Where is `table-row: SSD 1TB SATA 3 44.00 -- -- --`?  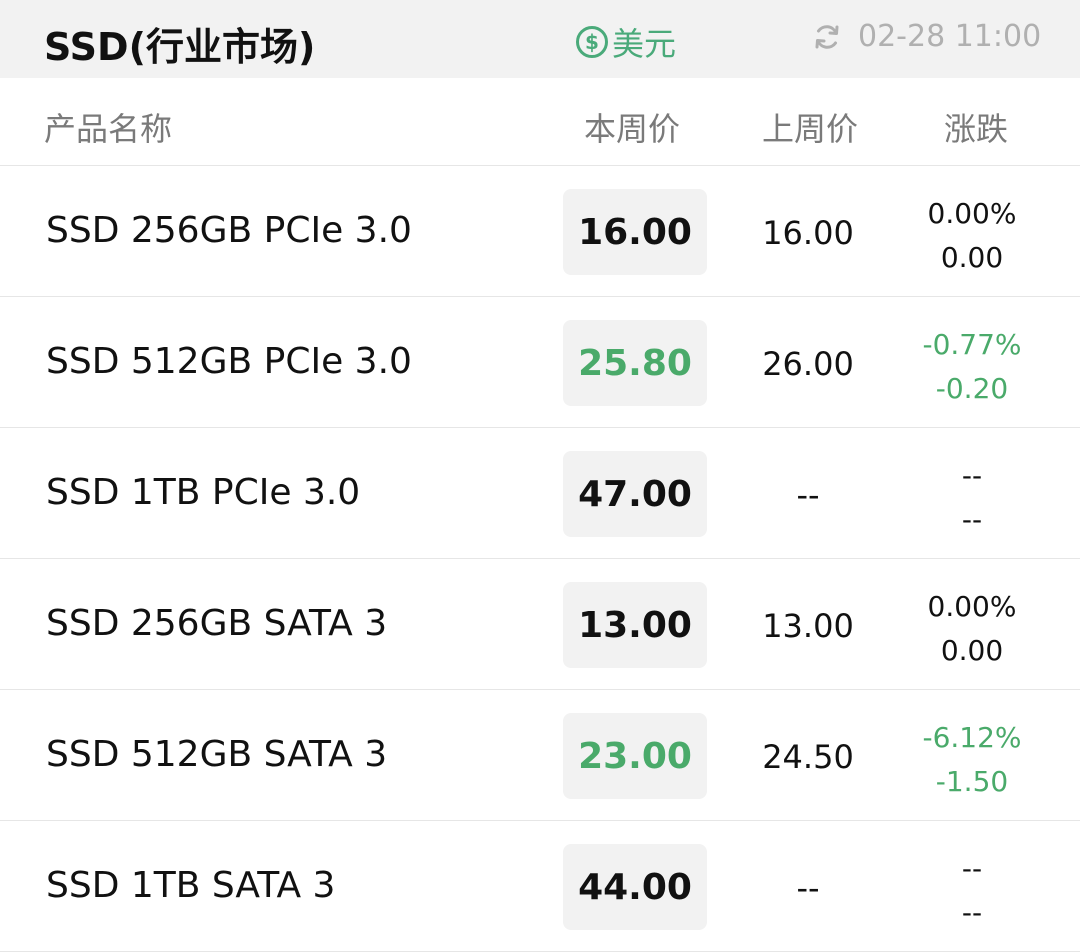 table-row: SSD 1TB SATA 3 44.00 -- -- -- is located at coordinates (540, 886).